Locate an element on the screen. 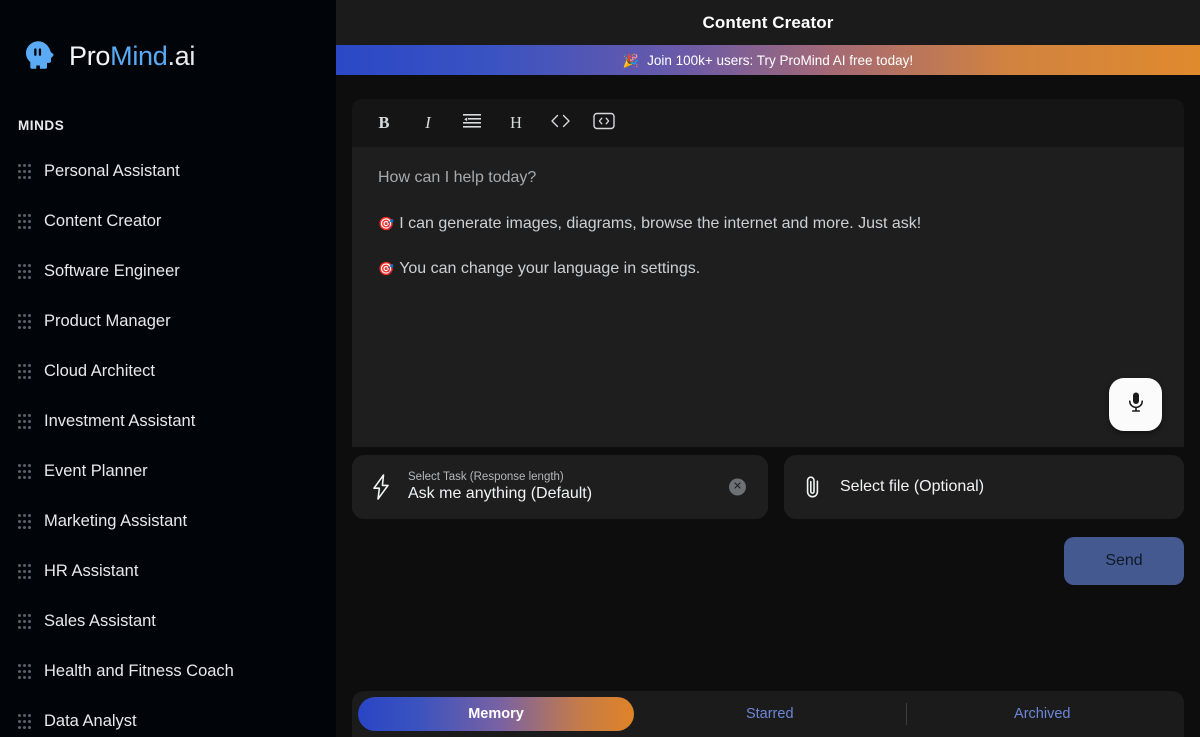 The height and width of the screenshot is (737, 1200). send-button: Send is located at coordinates (1124, 561).